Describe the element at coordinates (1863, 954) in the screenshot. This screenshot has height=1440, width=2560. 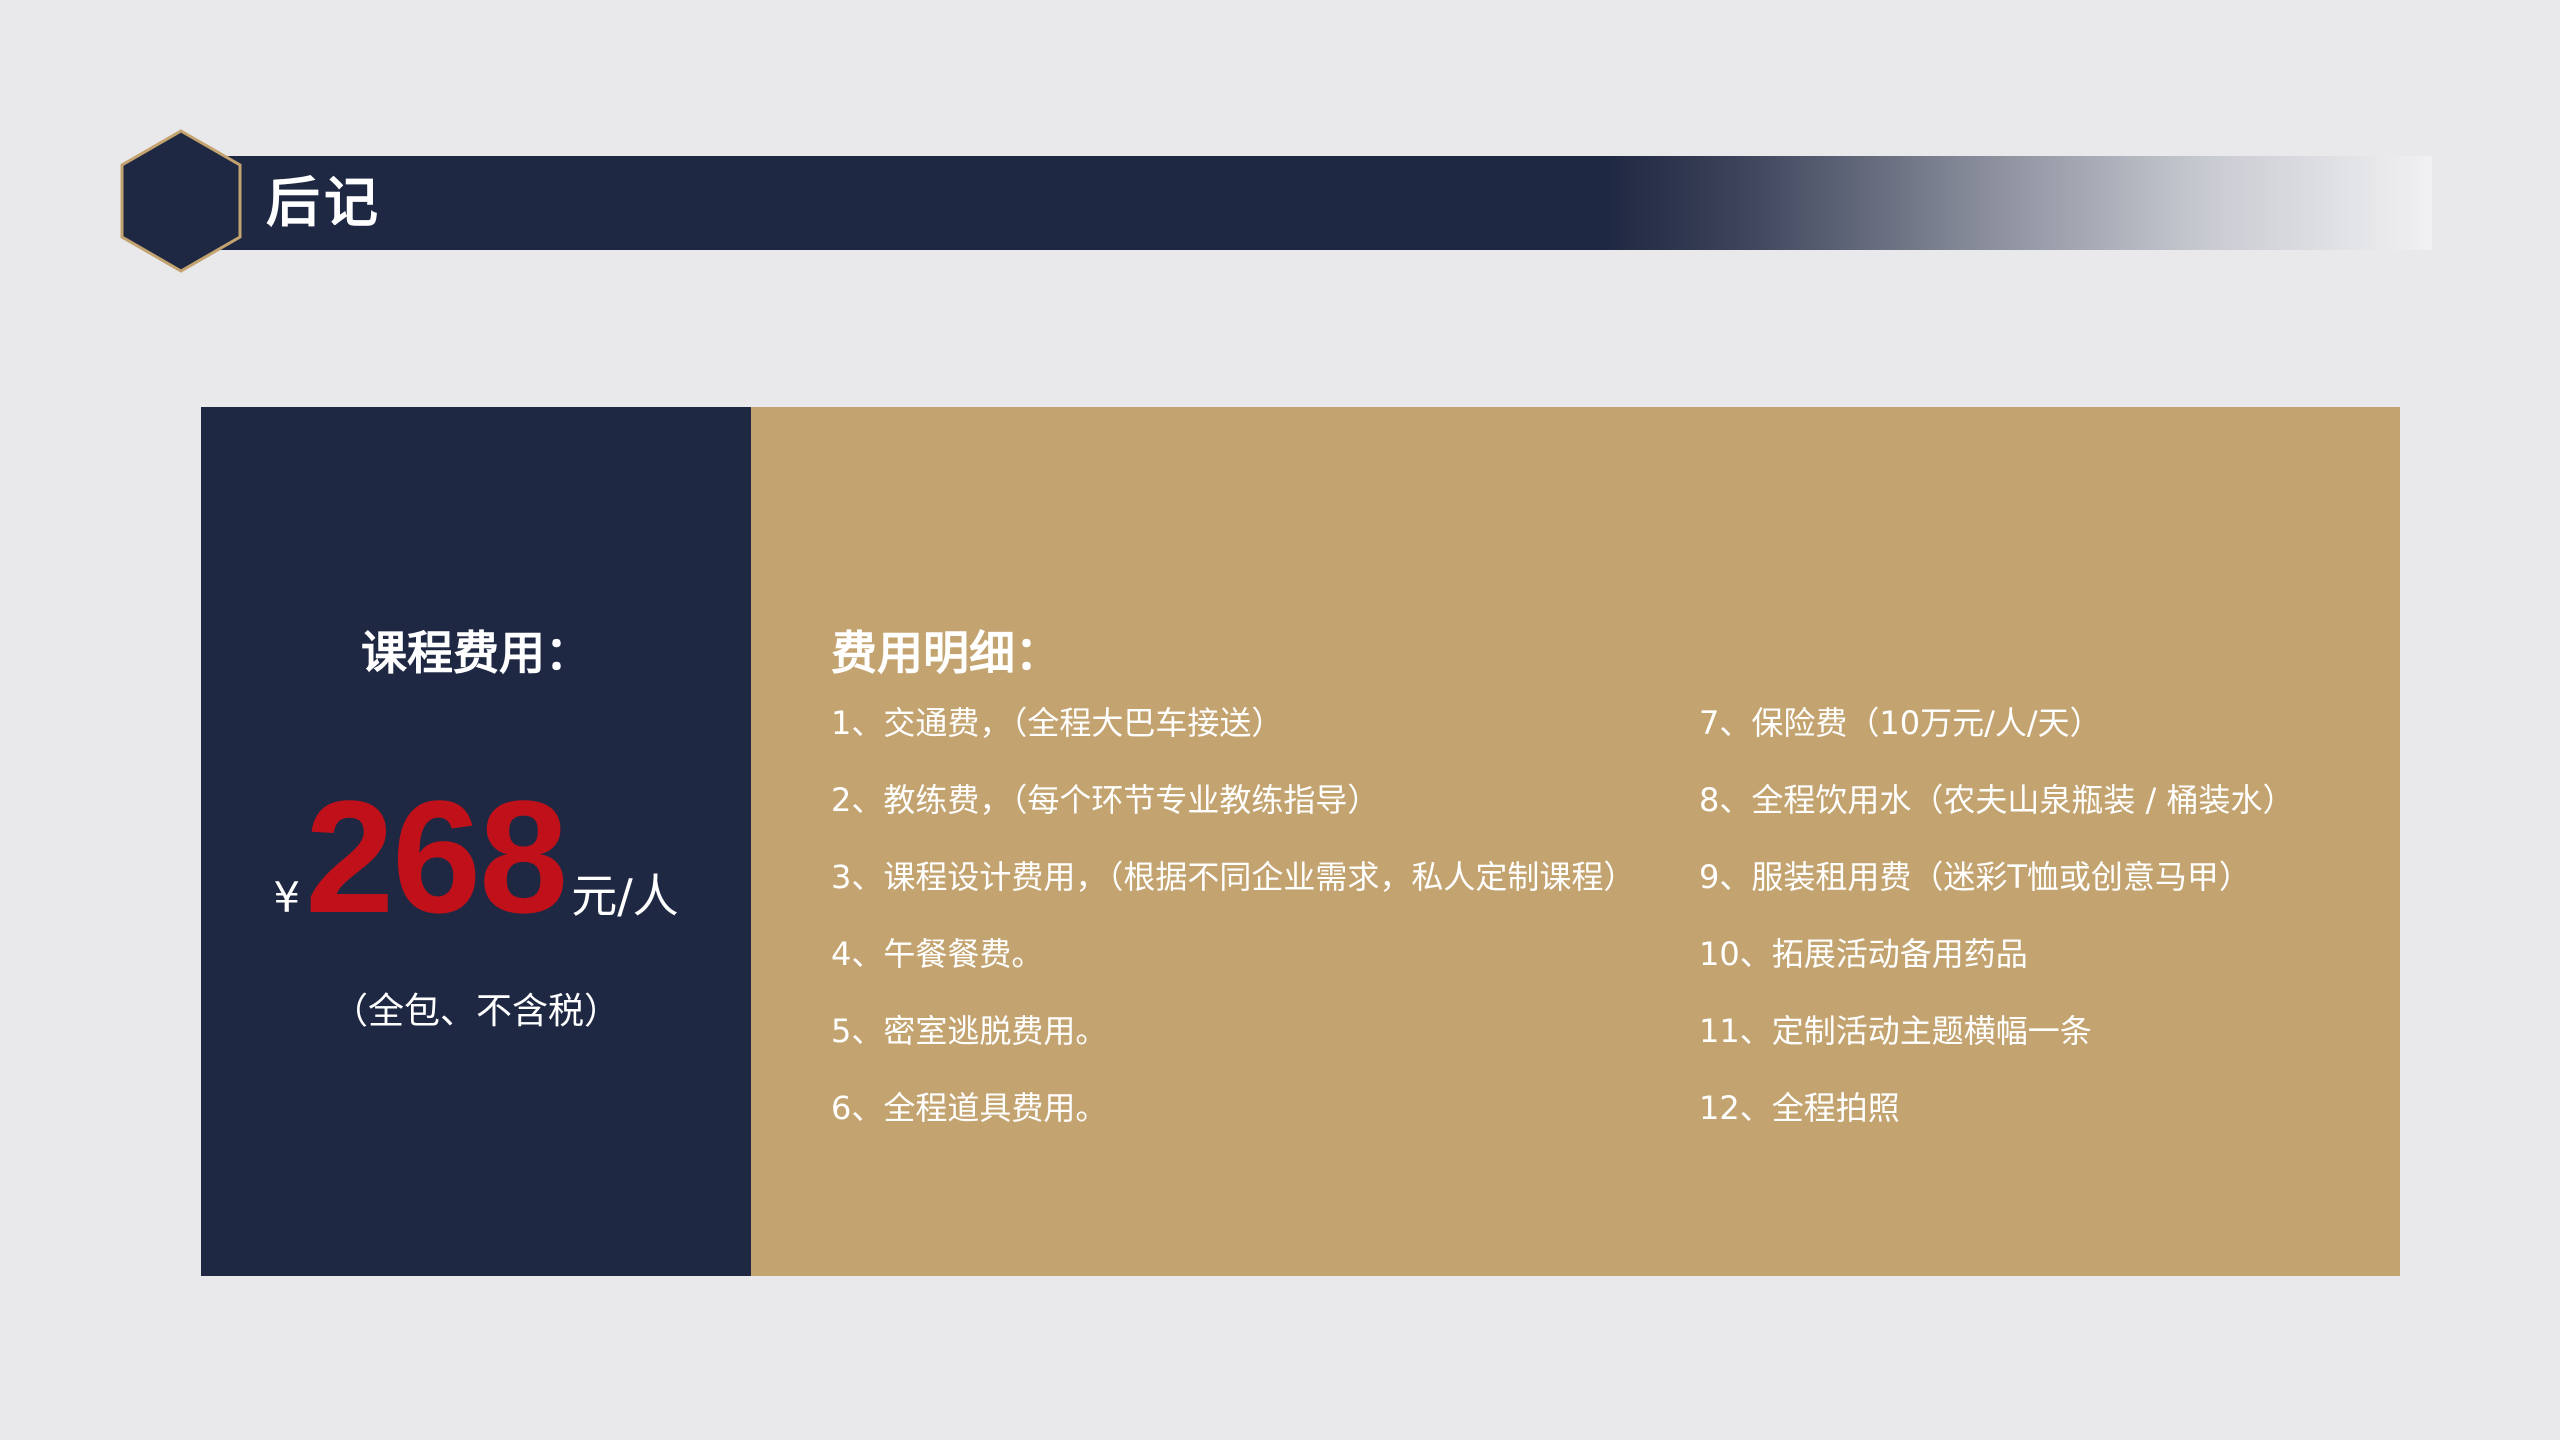
I see `list-item: 10、拓展活动备用药品` at that location.